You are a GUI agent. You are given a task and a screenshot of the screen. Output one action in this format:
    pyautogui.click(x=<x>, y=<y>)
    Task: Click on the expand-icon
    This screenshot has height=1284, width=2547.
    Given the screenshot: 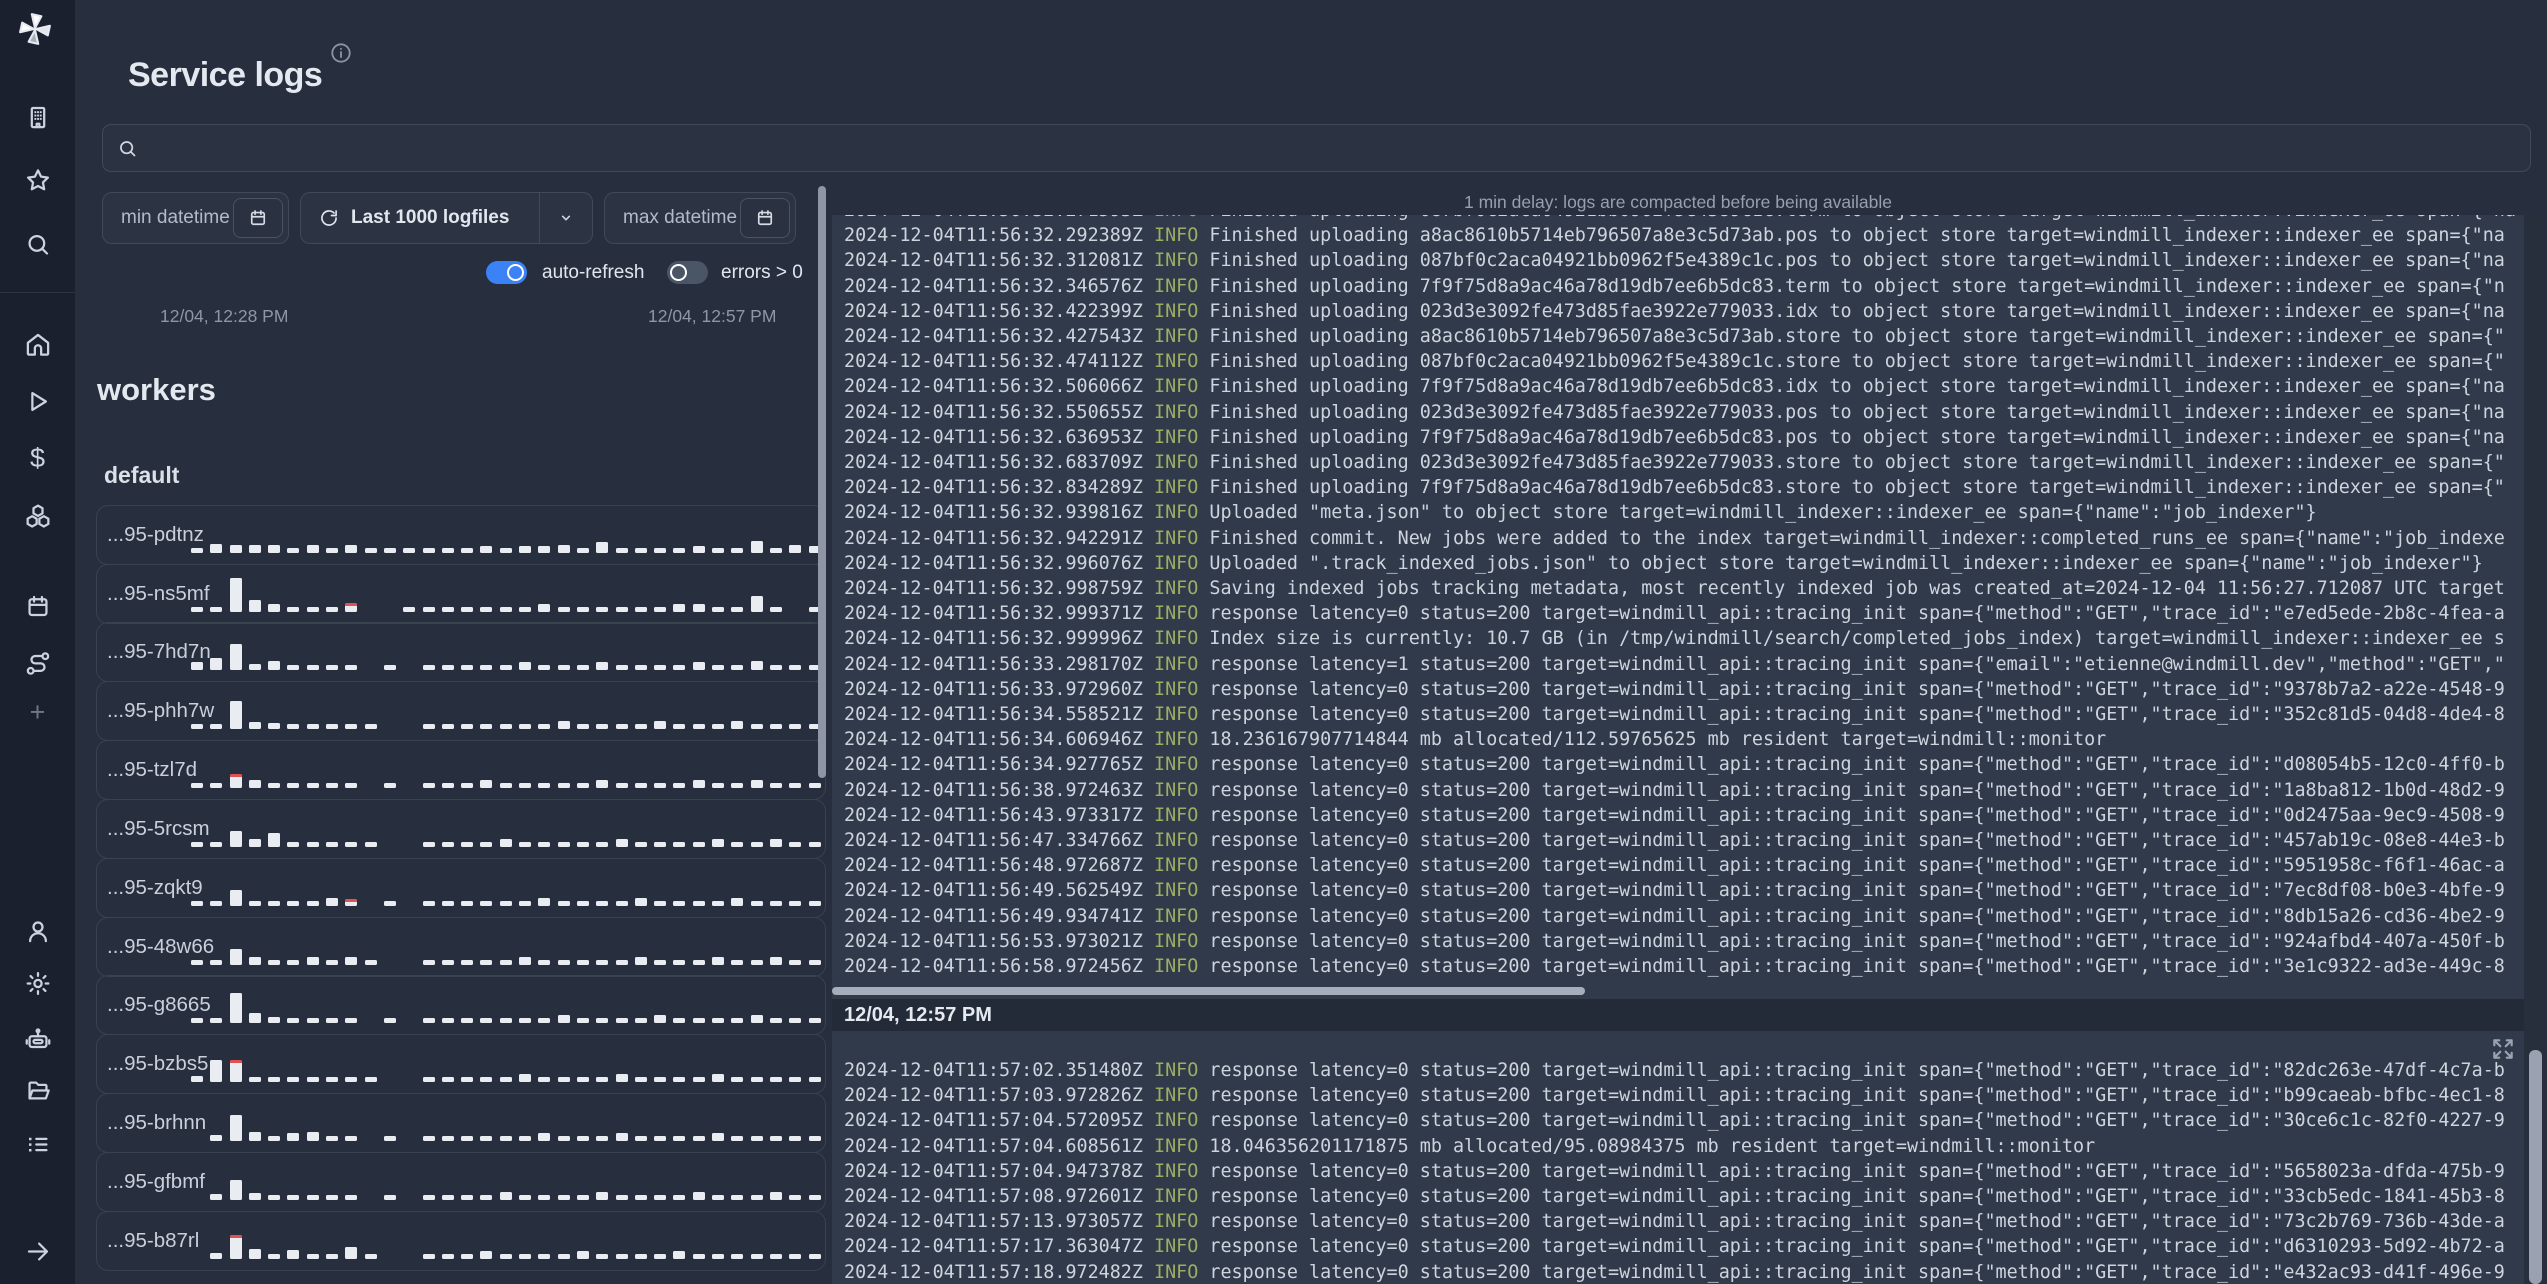 What is the action you would take?
    pyautogui.click(x=2503, y=1049)
    